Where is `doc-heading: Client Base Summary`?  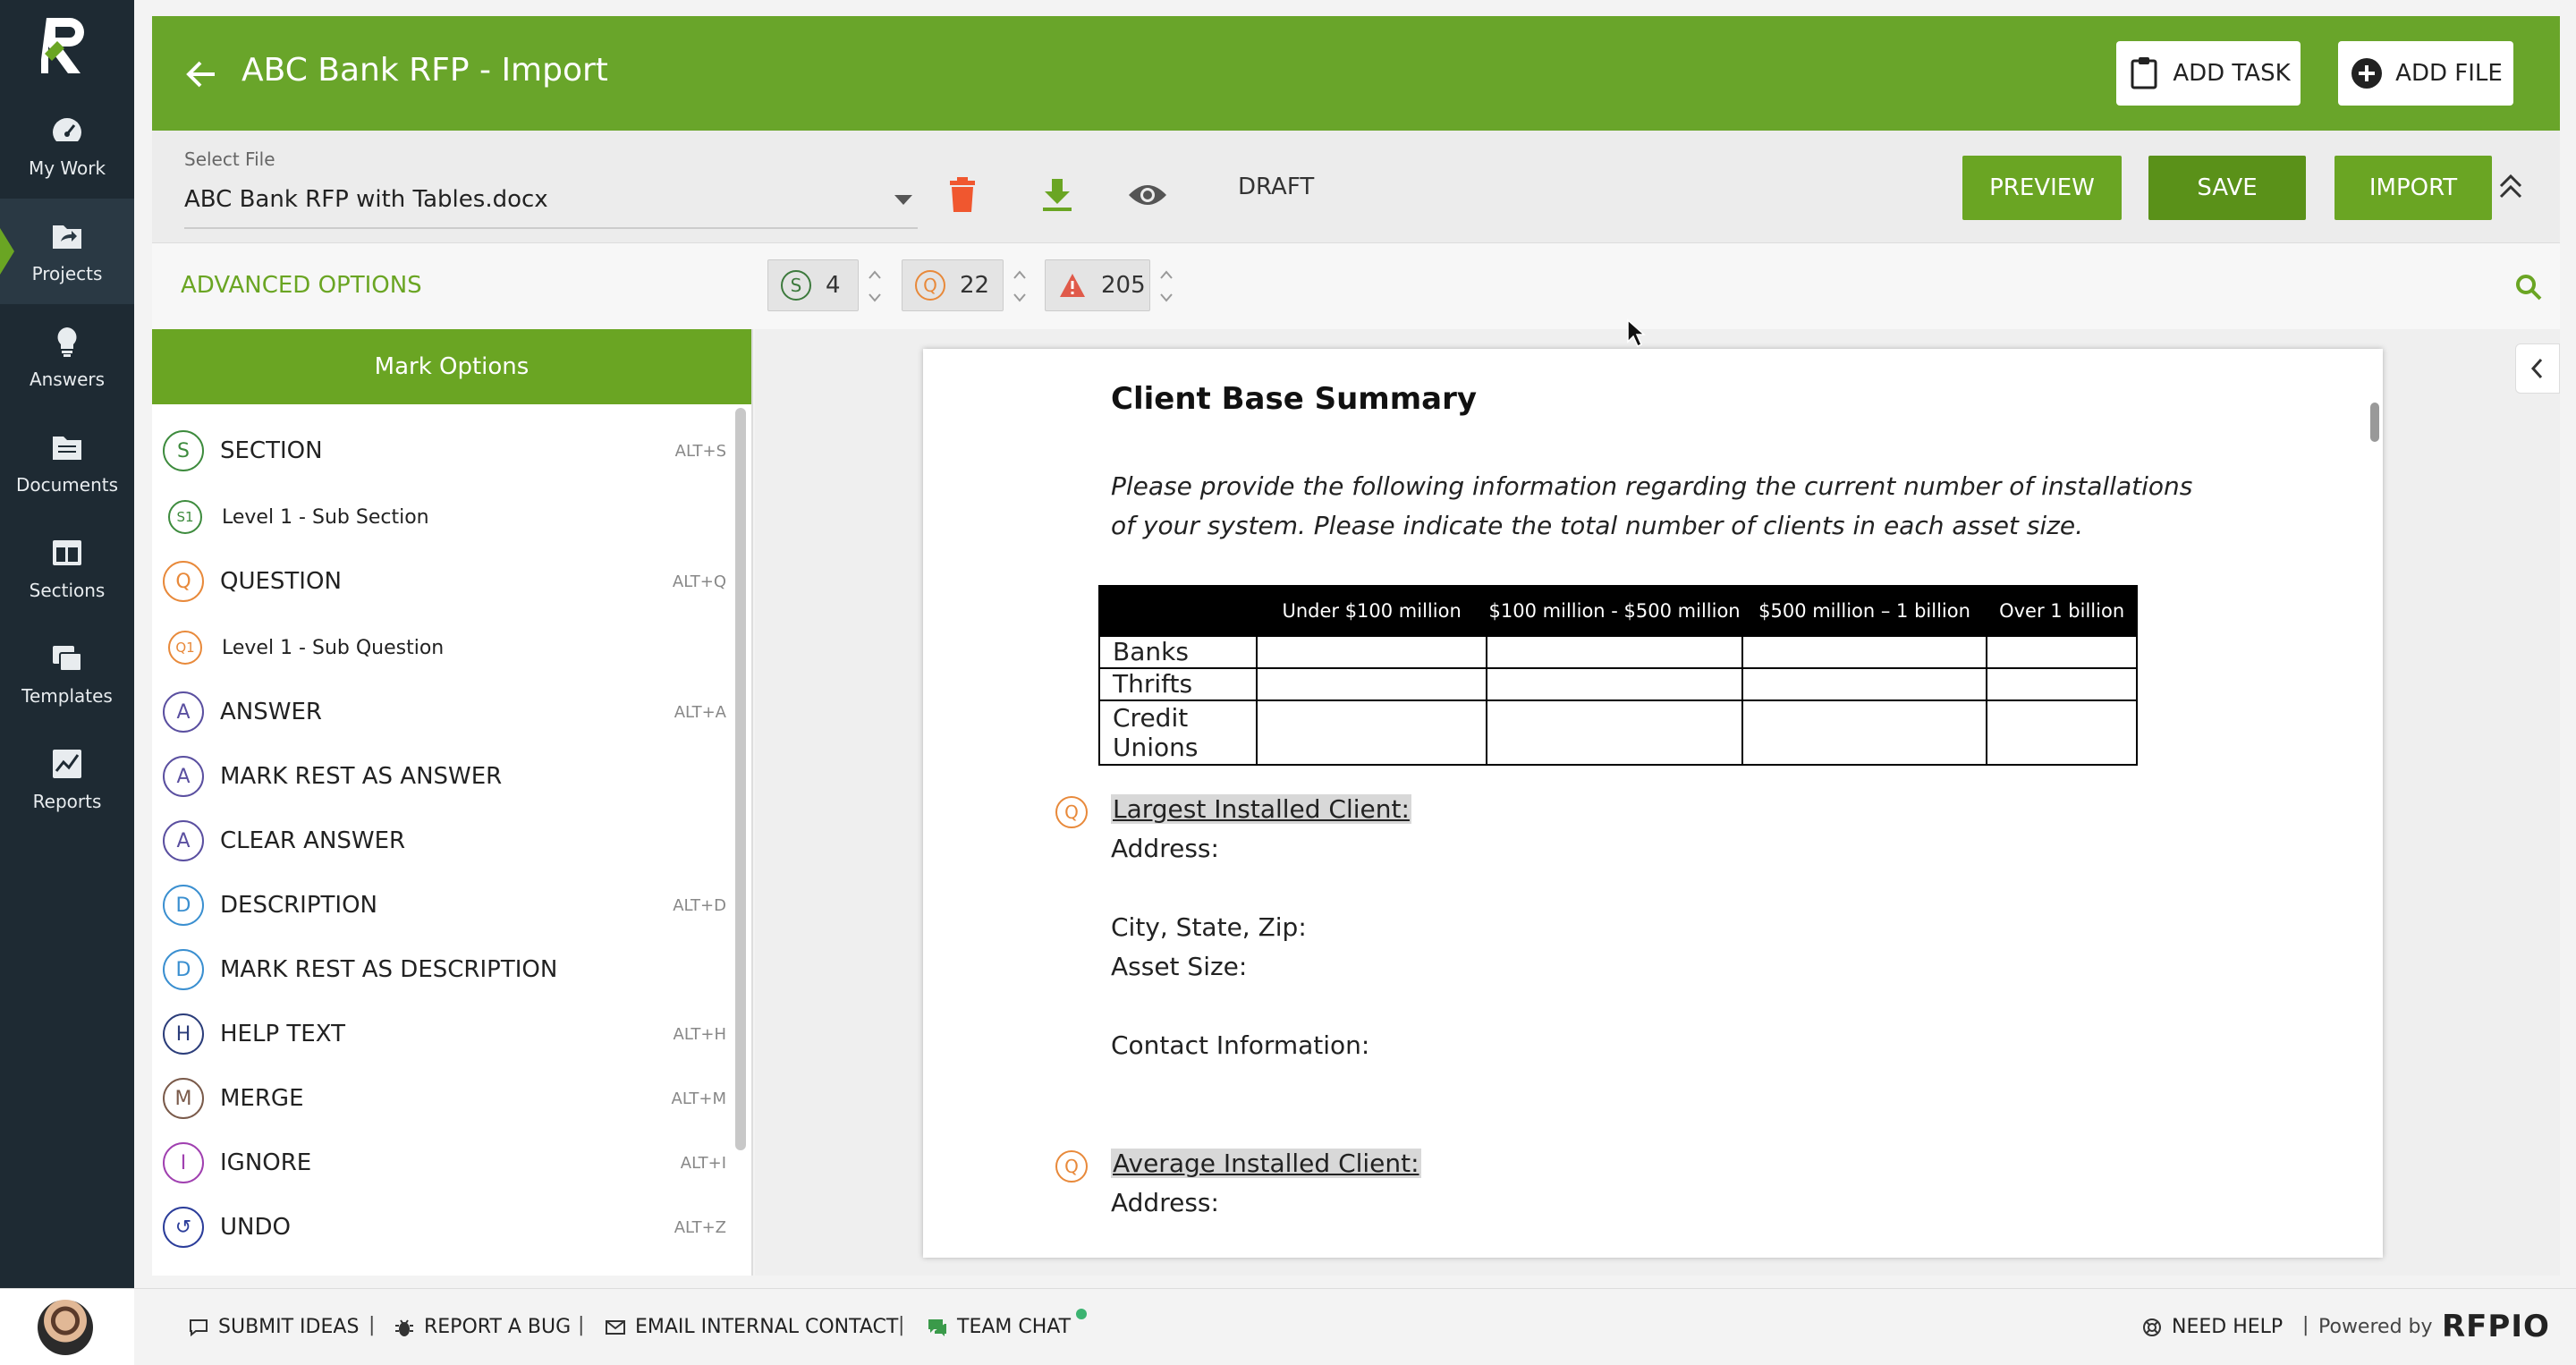 doc-heading: Client Base Summary is located at coordinates (1294, 399).